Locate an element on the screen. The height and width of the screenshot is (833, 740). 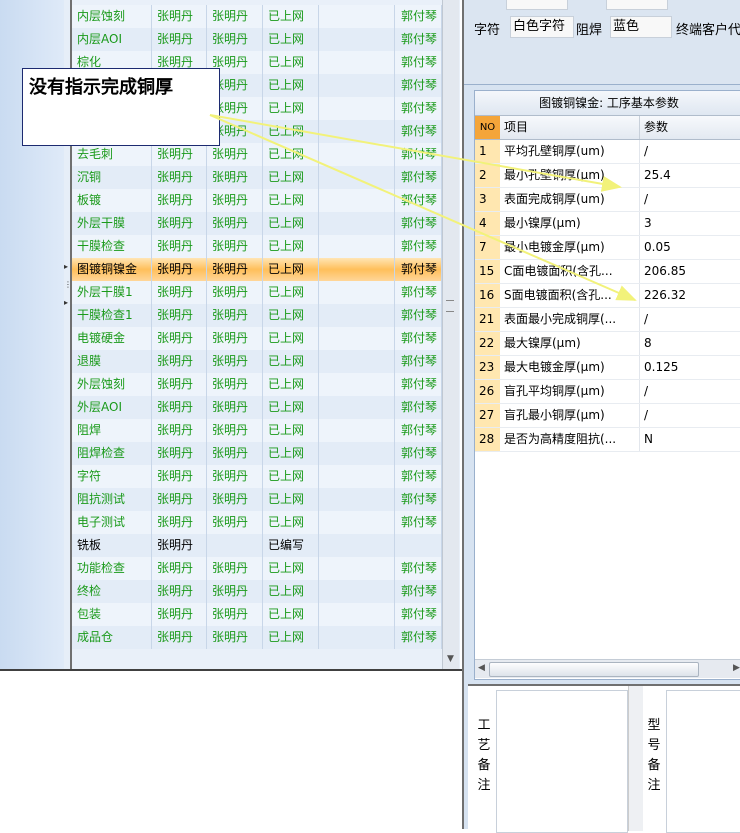
soldermask-field: 蓝色 is located at coordinates (641, 27).